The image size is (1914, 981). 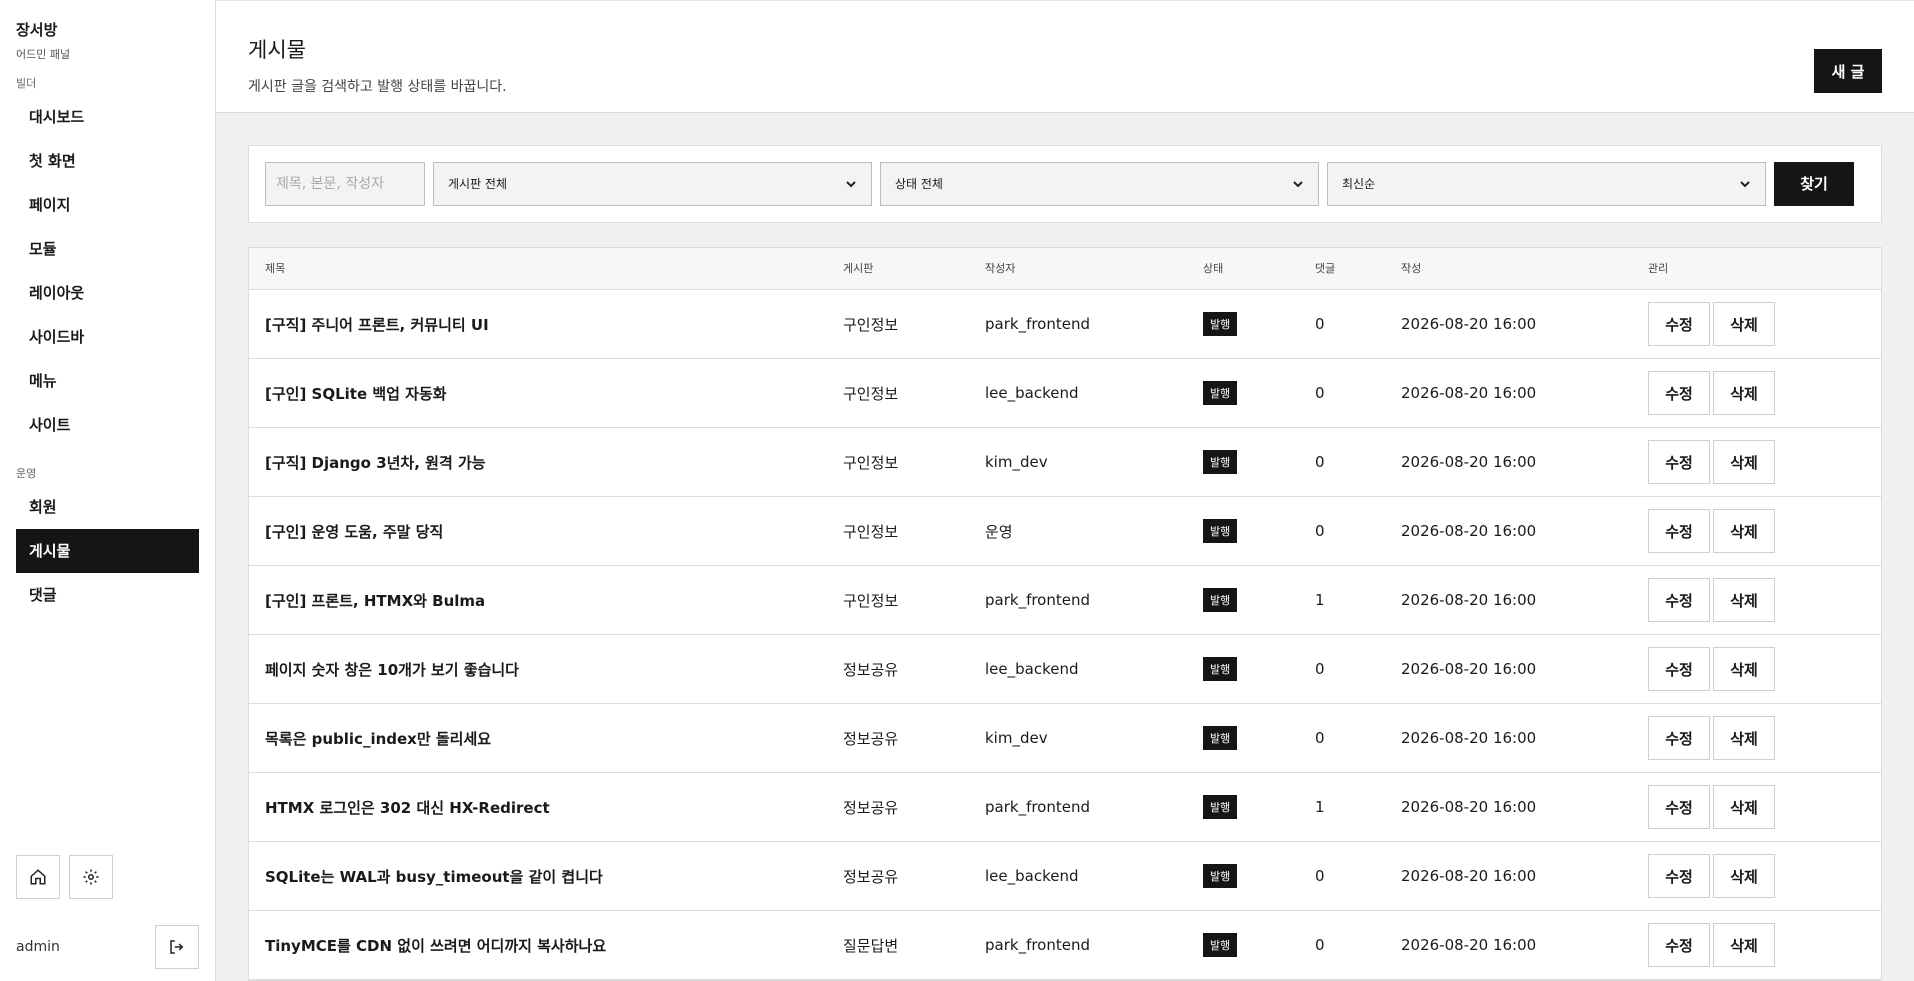 I want to click on column-header: 작성, so click(x=1508, y=268).